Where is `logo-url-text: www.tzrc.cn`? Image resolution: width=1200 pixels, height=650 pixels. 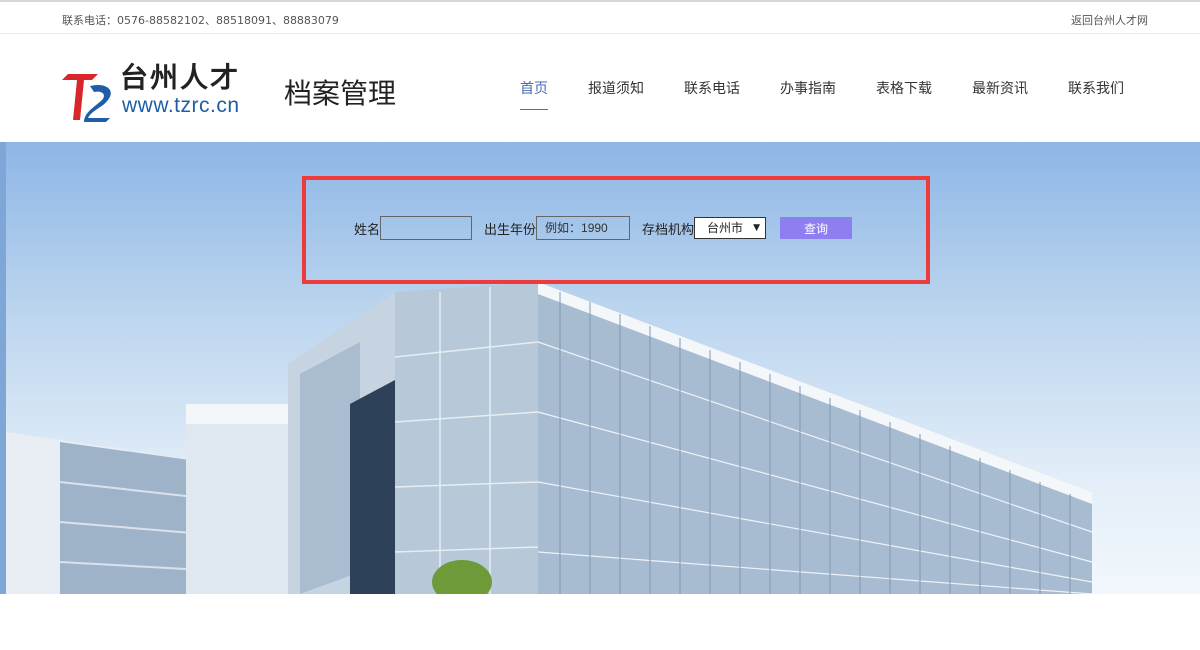 logo-url-text: www.tzrc.cn is located at coordinates (181, 105).